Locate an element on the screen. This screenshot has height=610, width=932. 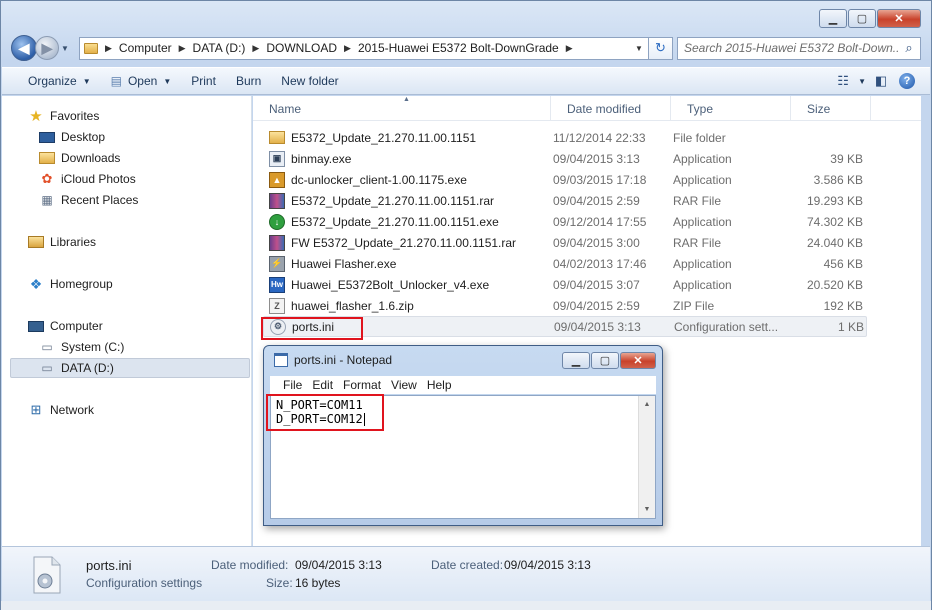
file-size: 74.302 KB is located at coordinates (834, 221).